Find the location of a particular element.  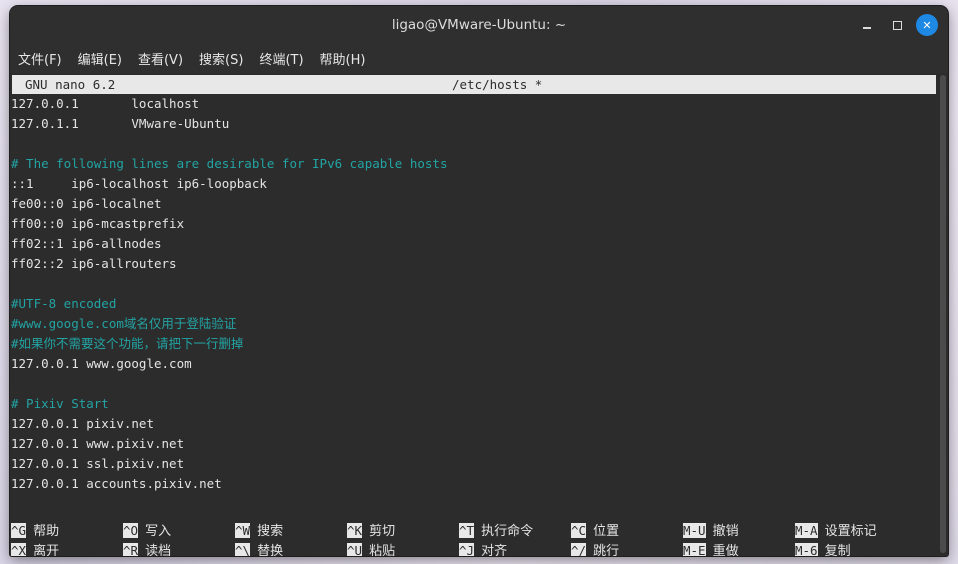

shortcut-row: ^X 离开 ^R 读档 ^\ 替换 ^U 粘贴 ^J 对齐 ^/ 跳行 M-E 重做 M-6 复制 is located at coordinates (473, 548).